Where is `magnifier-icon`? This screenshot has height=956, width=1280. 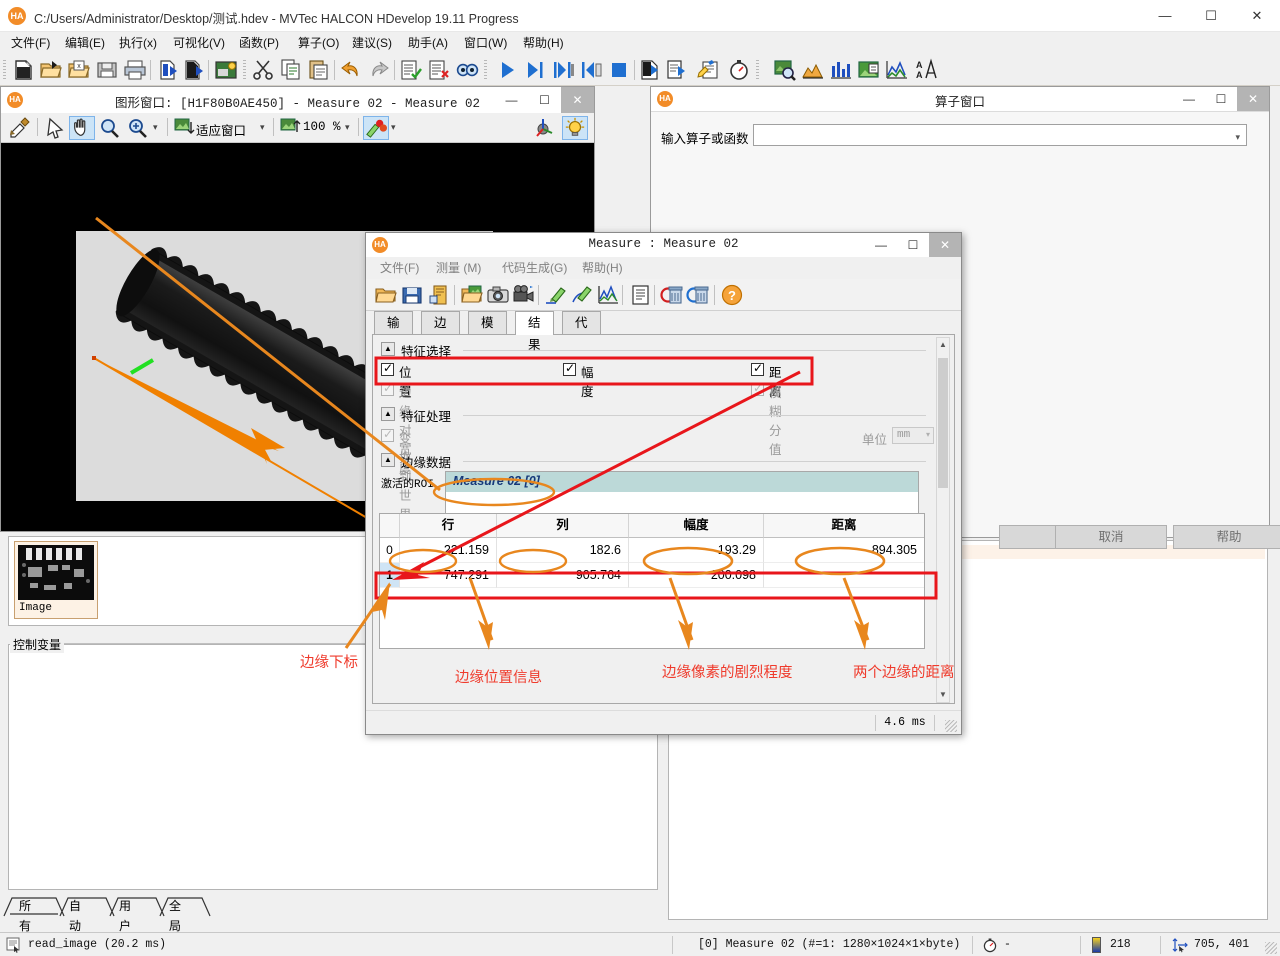
magnifier-icon is located at coordinates (110, 128).